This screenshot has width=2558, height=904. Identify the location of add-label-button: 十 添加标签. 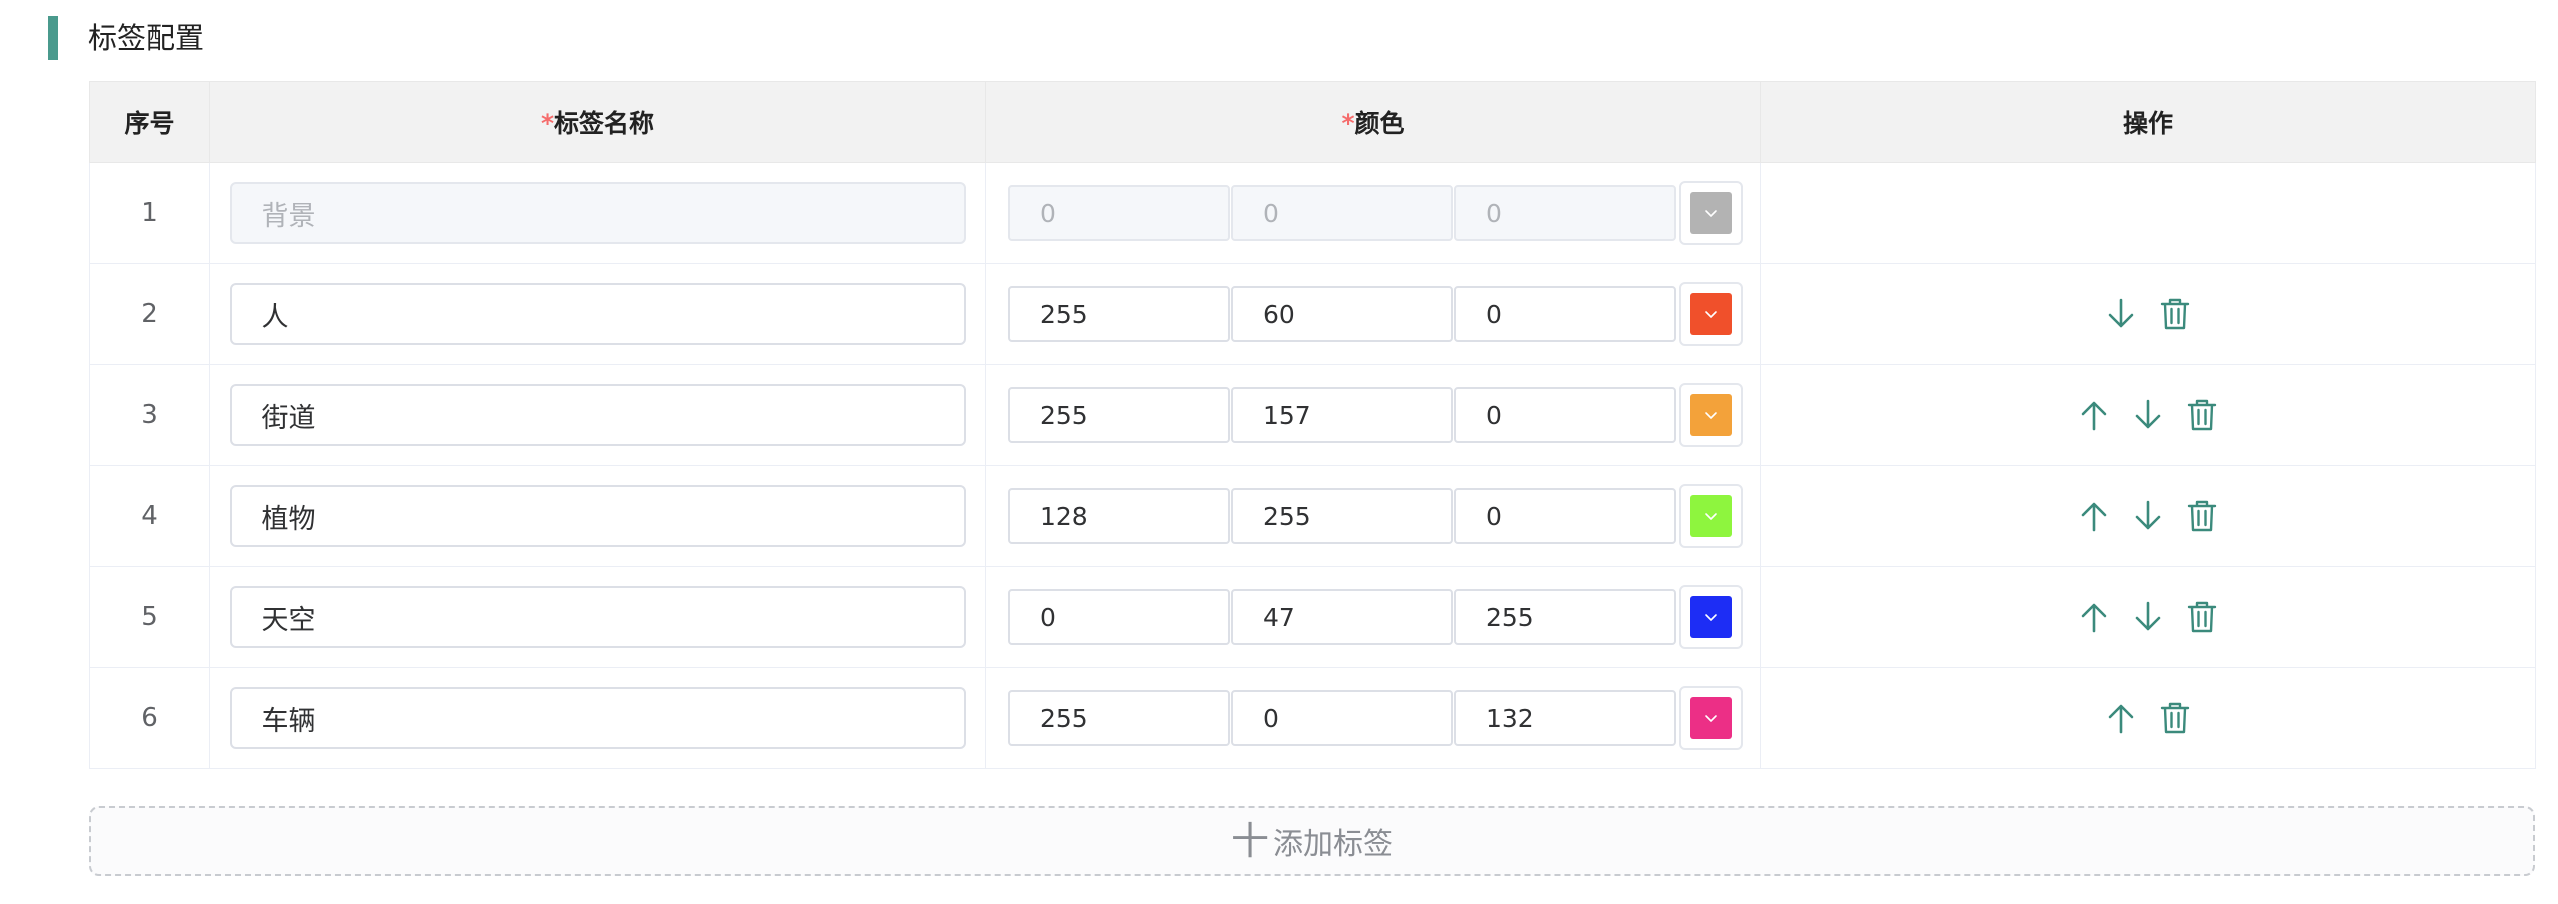
(1312, 841).